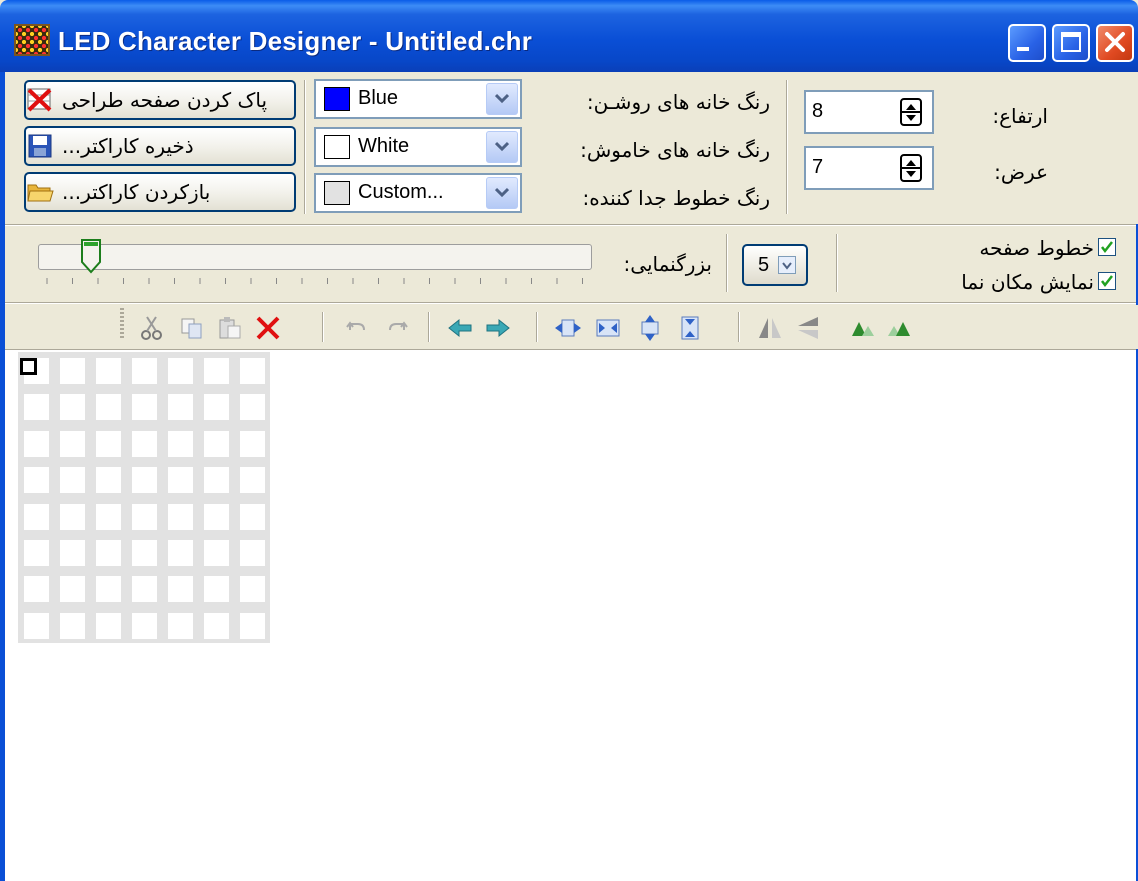  I want to click on panel-separator, so click(787, 147).